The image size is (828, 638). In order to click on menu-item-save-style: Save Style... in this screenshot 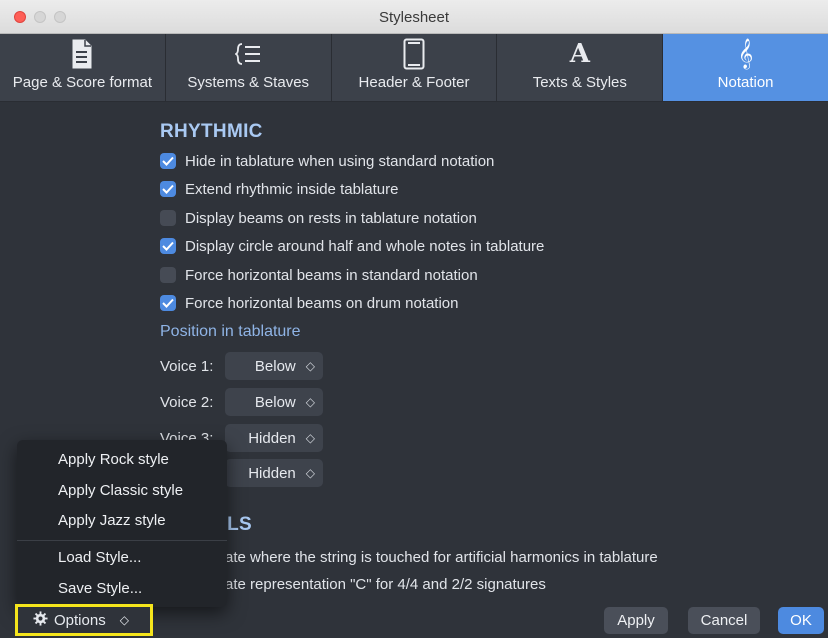, I will do `click(100, 588)`.